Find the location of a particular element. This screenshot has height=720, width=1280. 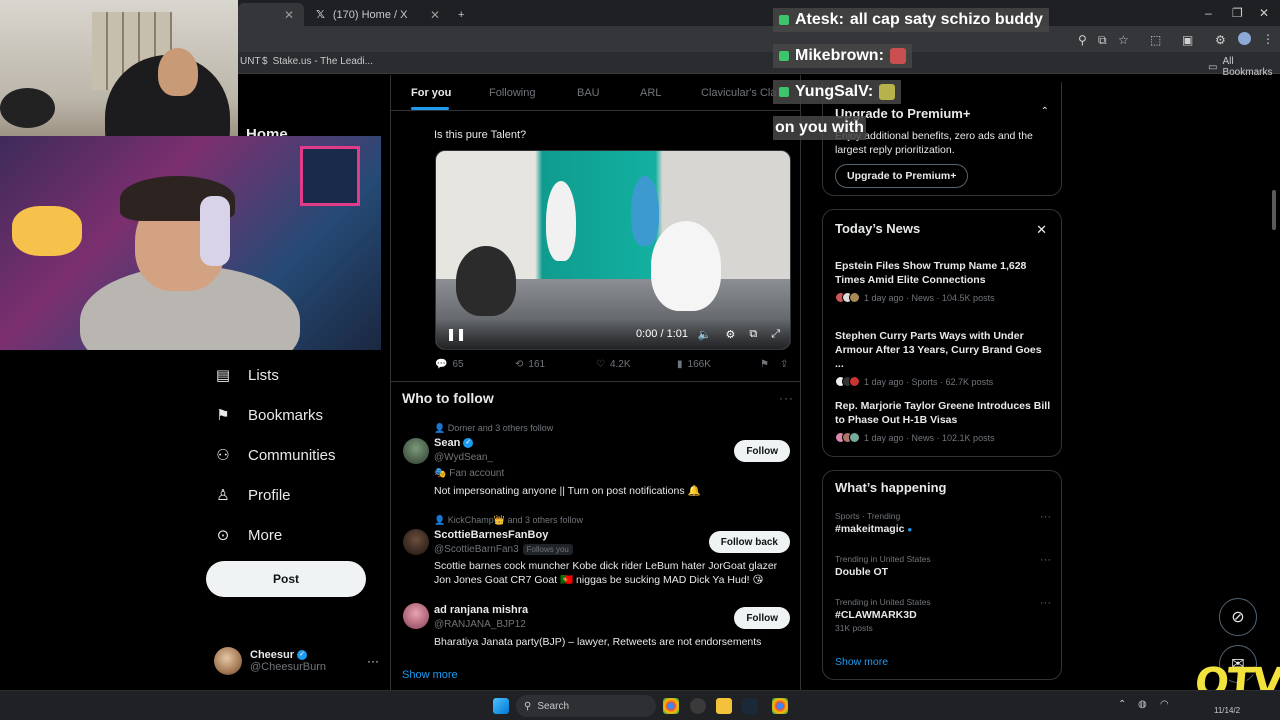

trend-item: Trending in United States Double OT ··· is located at coordinates (943, 566).